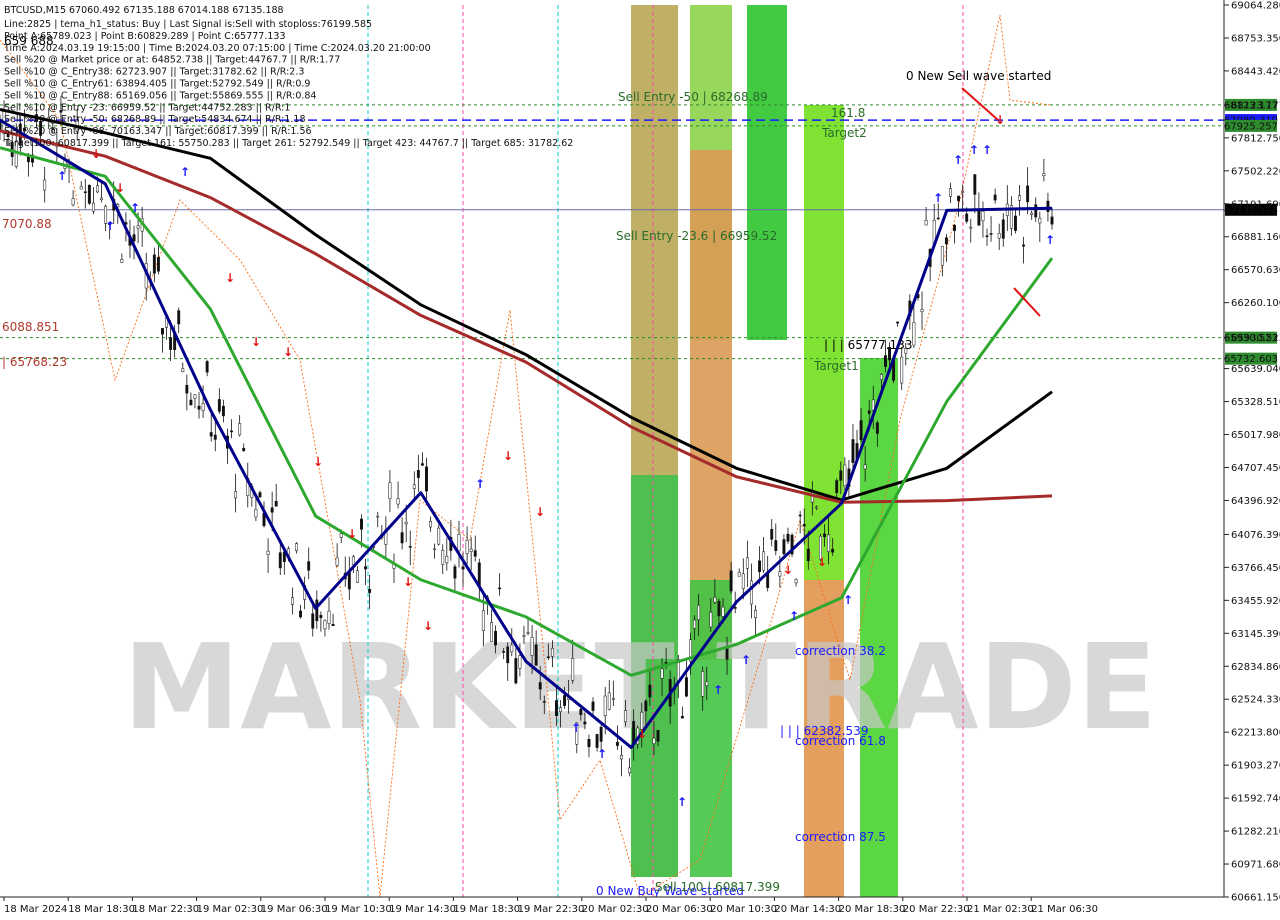  What do you see at coordinates (1255, 435) in the screenshot?
I see `y-tick-label-13: 65017.980` at bounding box center [1255, 435].